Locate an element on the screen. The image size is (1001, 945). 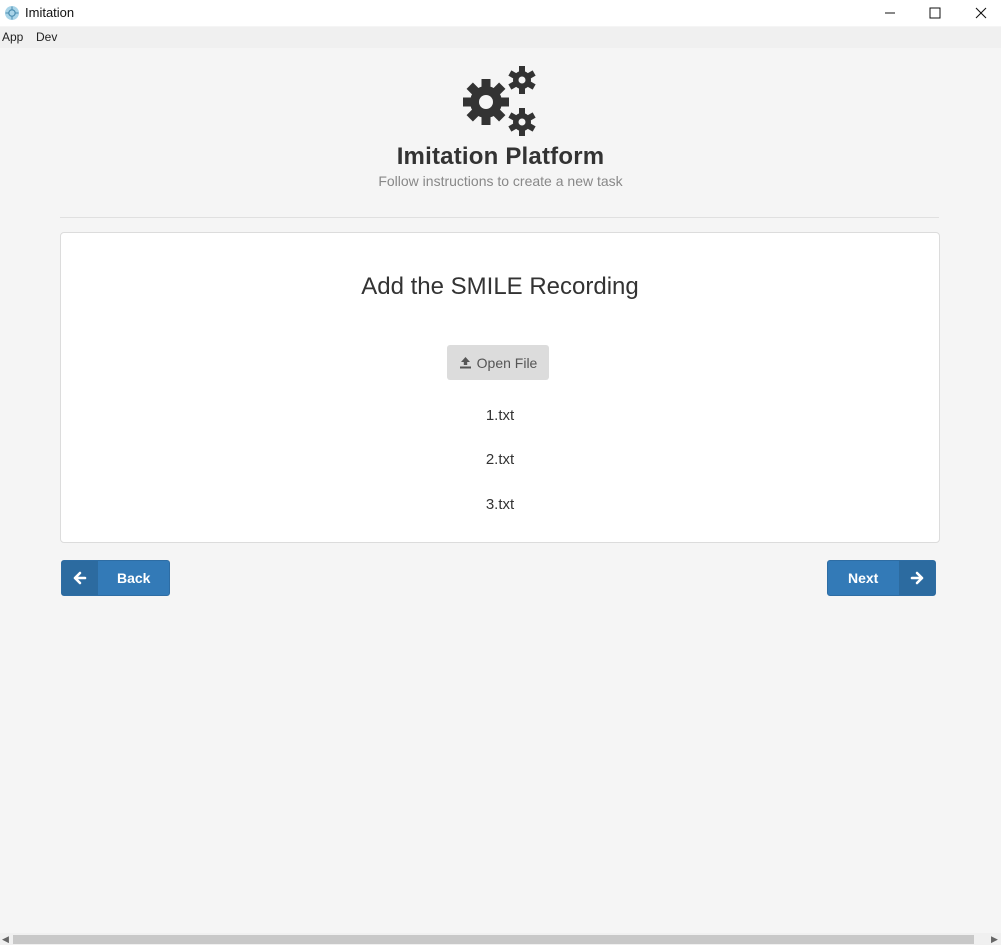
menu-dev: Dev is located at coordinates (46, 37).